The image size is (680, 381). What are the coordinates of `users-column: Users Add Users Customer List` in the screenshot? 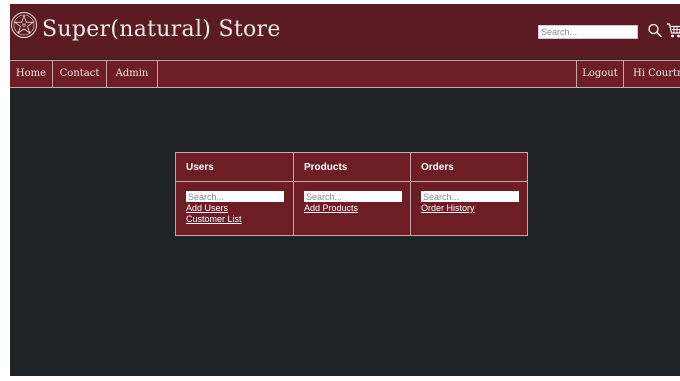 It's located at (234, 194).